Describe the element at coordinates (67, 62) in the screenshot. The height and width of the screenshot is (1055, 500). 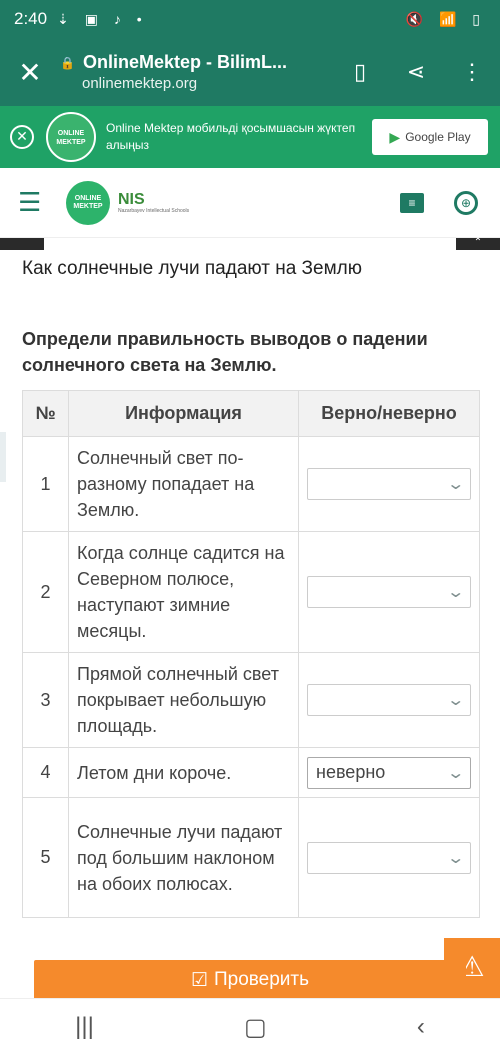
I see `lock-icon: 🔒` at that location.